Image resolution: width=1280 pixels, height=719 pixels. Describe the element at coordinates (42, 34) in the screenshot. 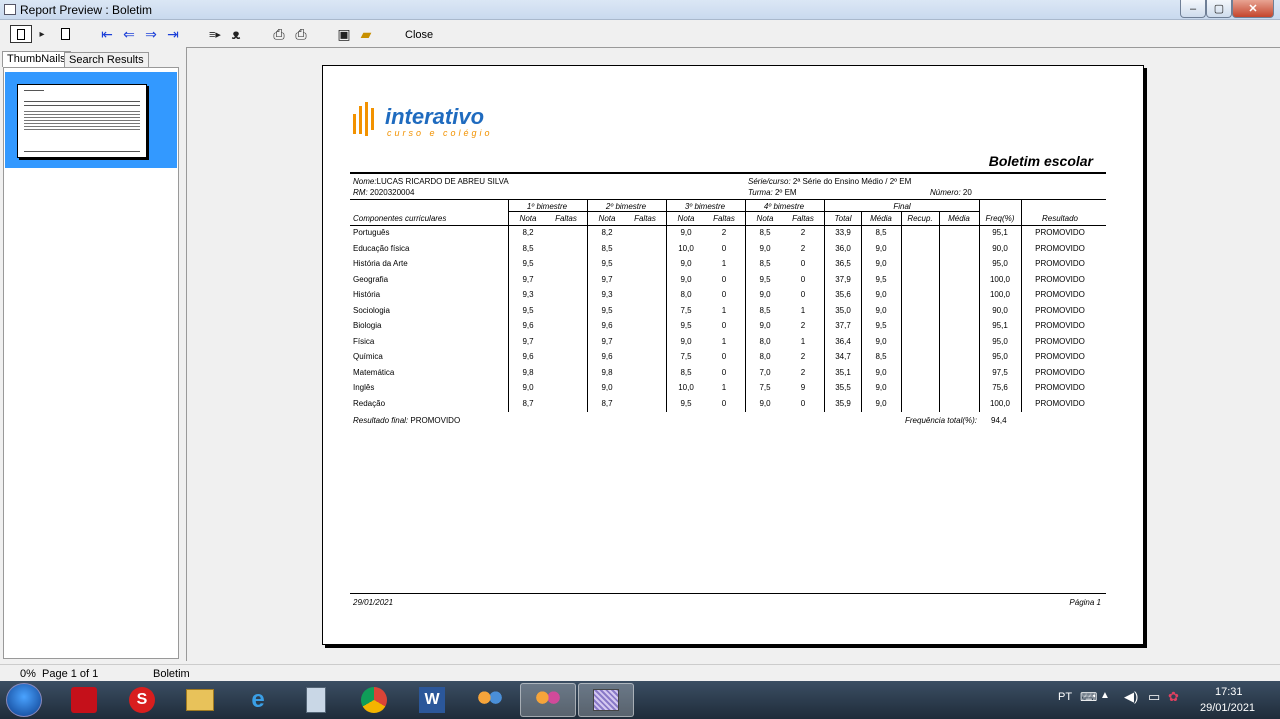

I see `pages-arrow-icon: ▸` at that location.